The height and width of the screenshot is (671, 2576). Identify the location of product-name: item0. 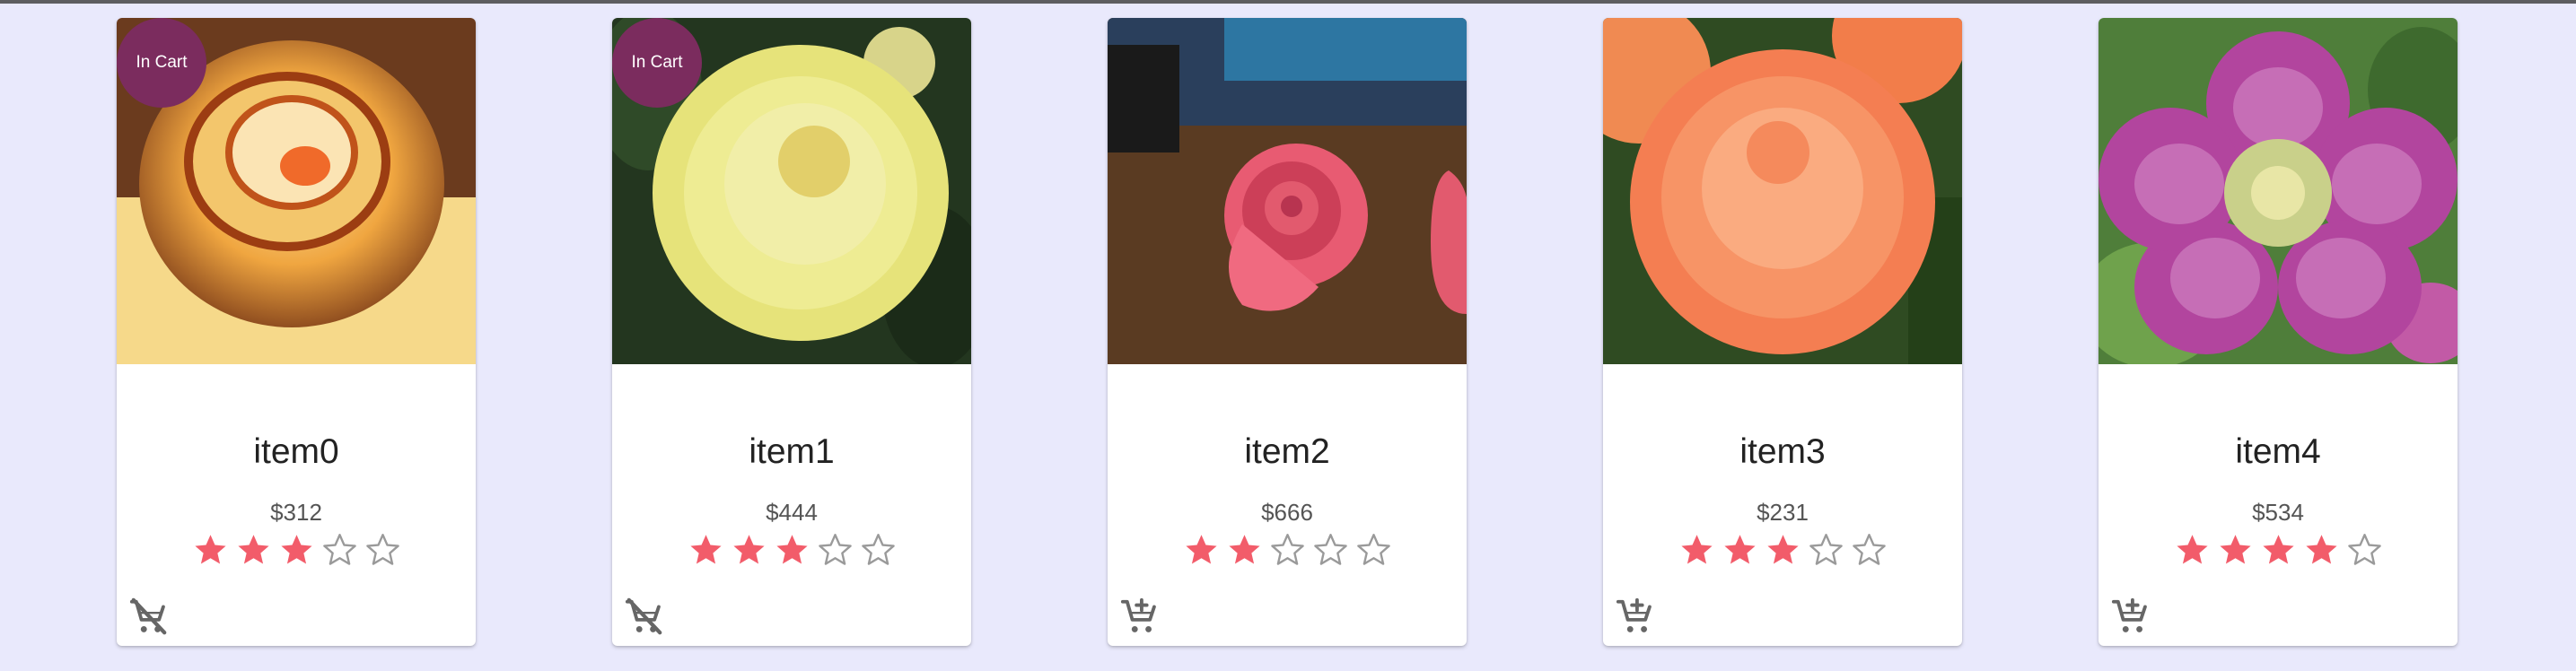
(296, 451).